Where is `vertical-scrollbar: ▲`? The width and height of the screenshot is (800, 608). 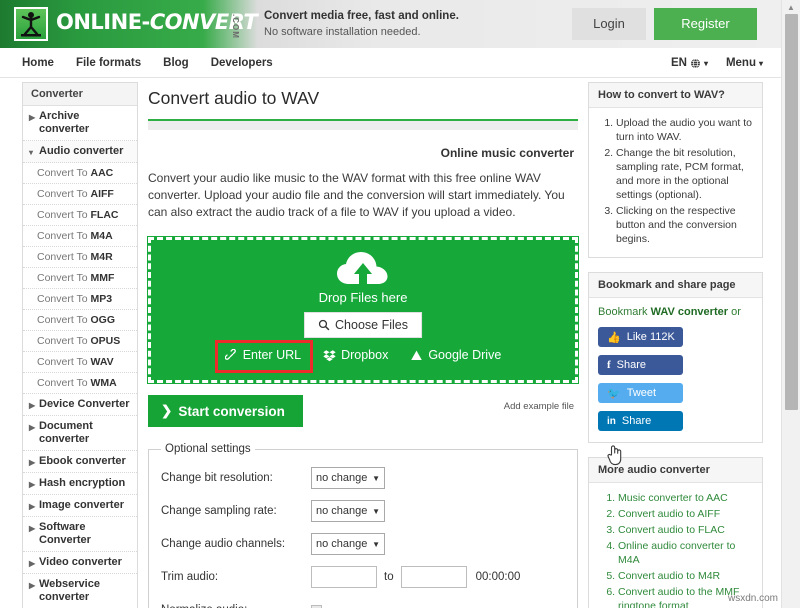
vertical-scrollbar: ▲ is located at coordinates (790, 304).